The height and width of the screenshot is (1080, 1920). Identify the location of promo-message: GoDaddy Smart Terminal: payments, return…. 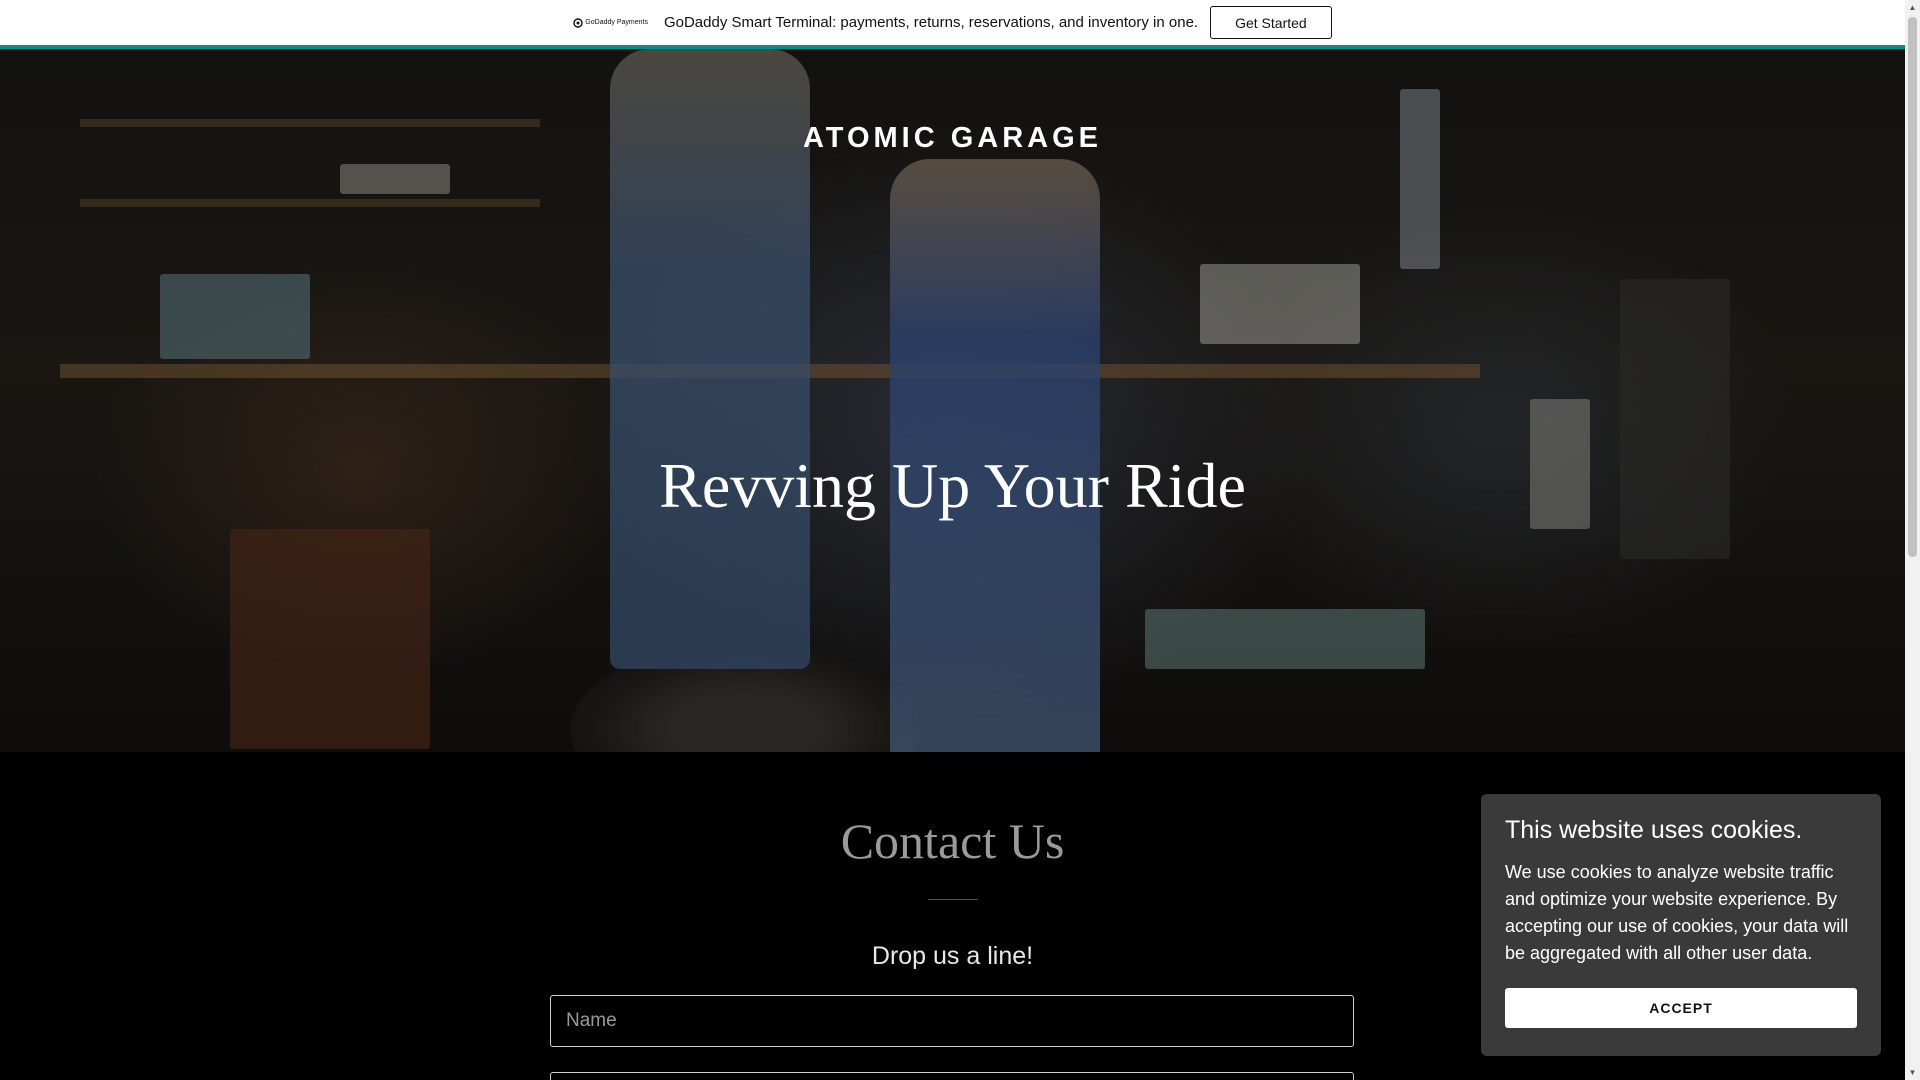
(931, 22).